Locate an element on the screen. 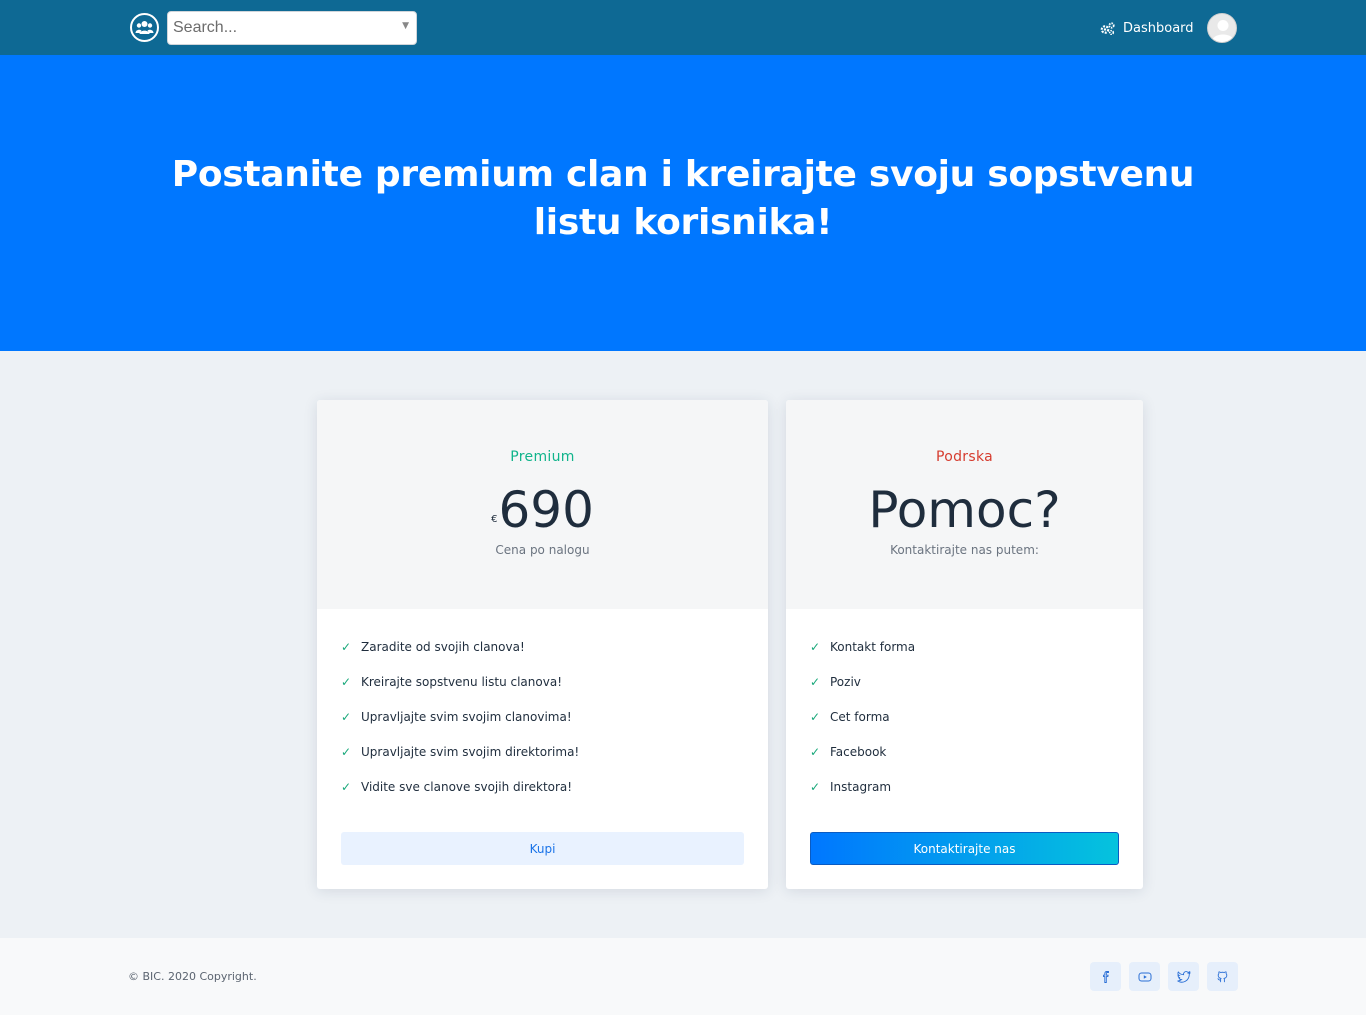  top-navbar: ▼ Dashboard is located at coordinates (683, 27).